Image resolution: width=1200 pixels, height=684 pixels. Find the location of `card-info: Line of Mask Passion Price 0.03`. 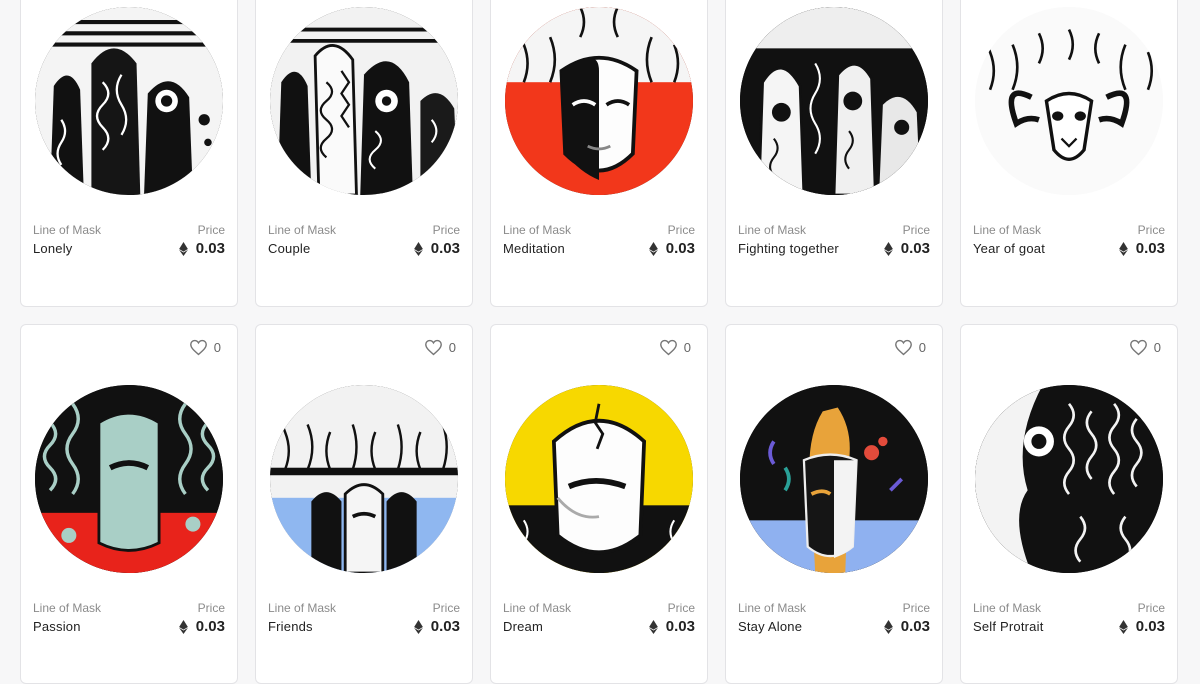

card-info: Line of Mask Passion Price 0.03 is located at coordinates (129, 621).